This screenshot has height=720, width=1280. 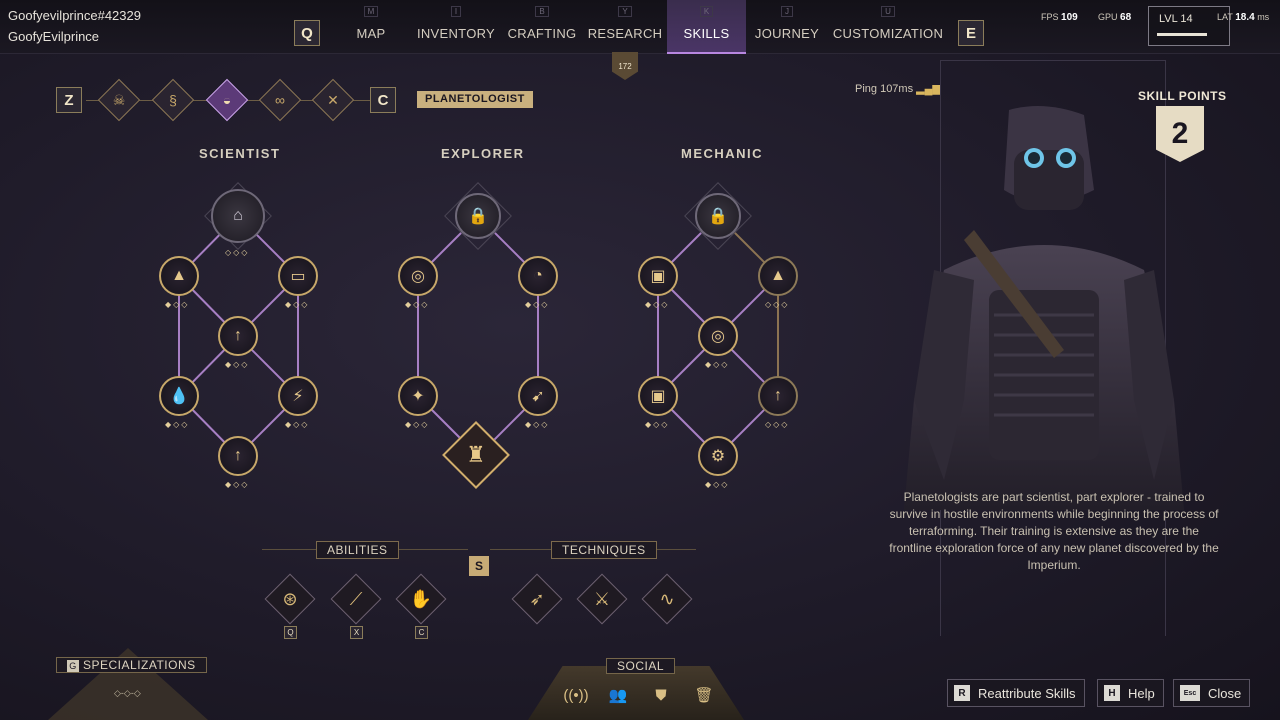 What do you see at coordinates (722, 153) in the screenshot?
I see `tree-title-mechanic: MECHANIC` at bounding box center [722, 153].